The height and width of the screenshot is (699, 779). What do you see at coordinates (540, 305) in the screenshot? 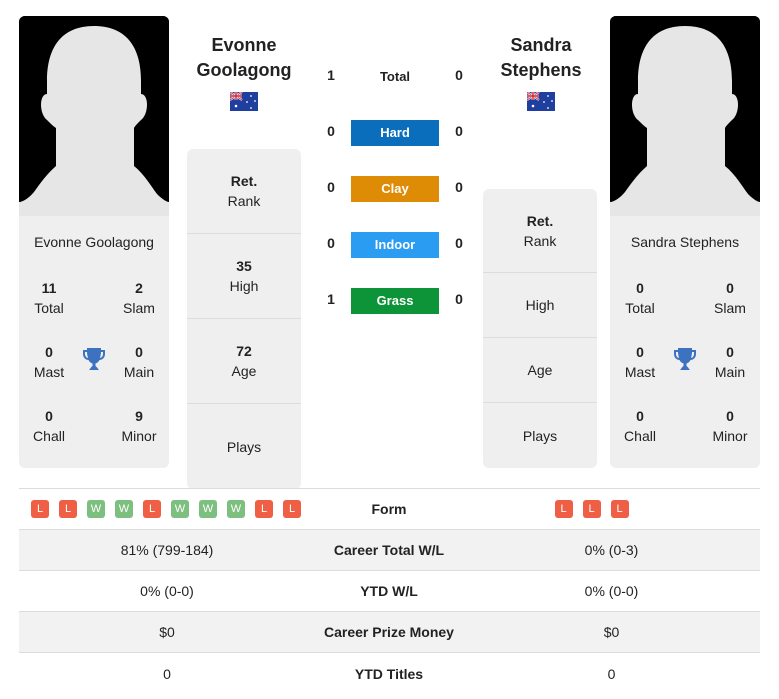
I see `player2-high: High` at bounding box center [540, 305].